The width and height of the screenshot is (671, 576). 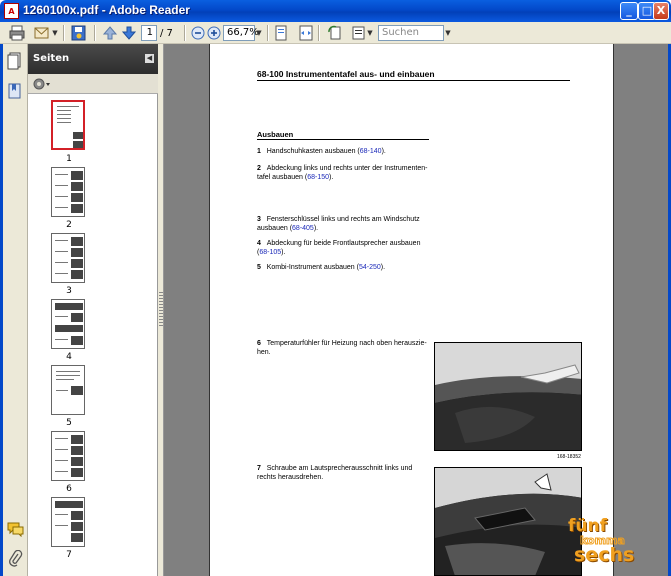 What do you see at coordinates (214, 33) in the screenshot?
I see `zoom-in-icon` at bounding box center [214, 33].